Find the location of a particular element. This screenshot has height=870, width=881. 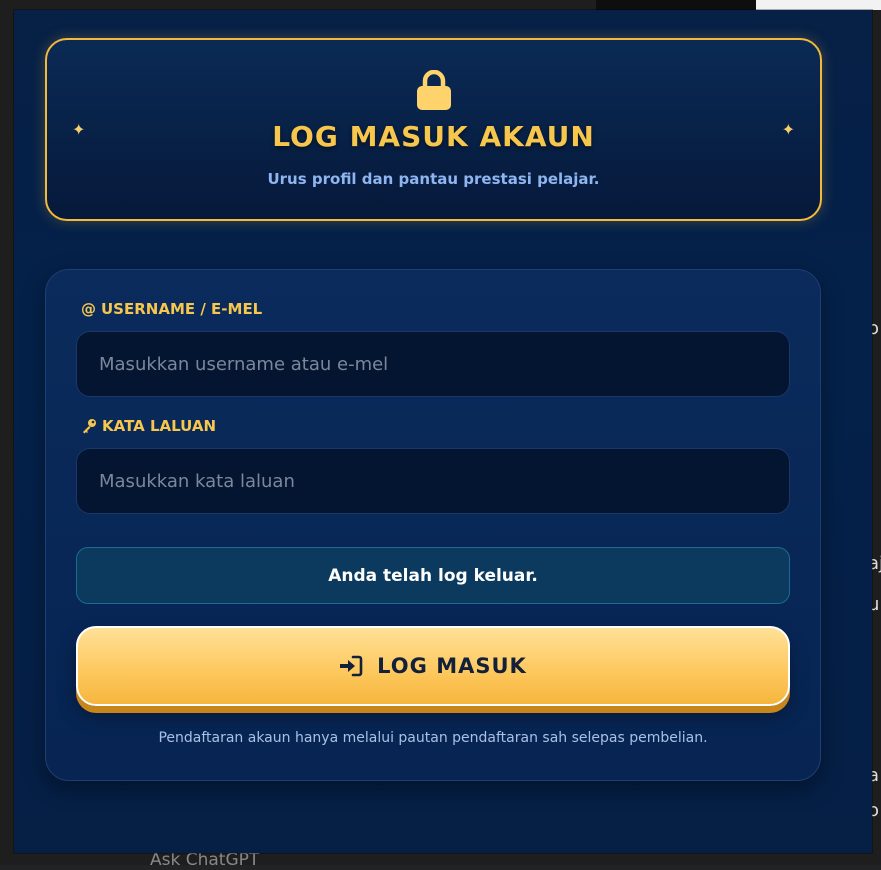

login-button: LOG MASUK is located at coordinates (433, 666).